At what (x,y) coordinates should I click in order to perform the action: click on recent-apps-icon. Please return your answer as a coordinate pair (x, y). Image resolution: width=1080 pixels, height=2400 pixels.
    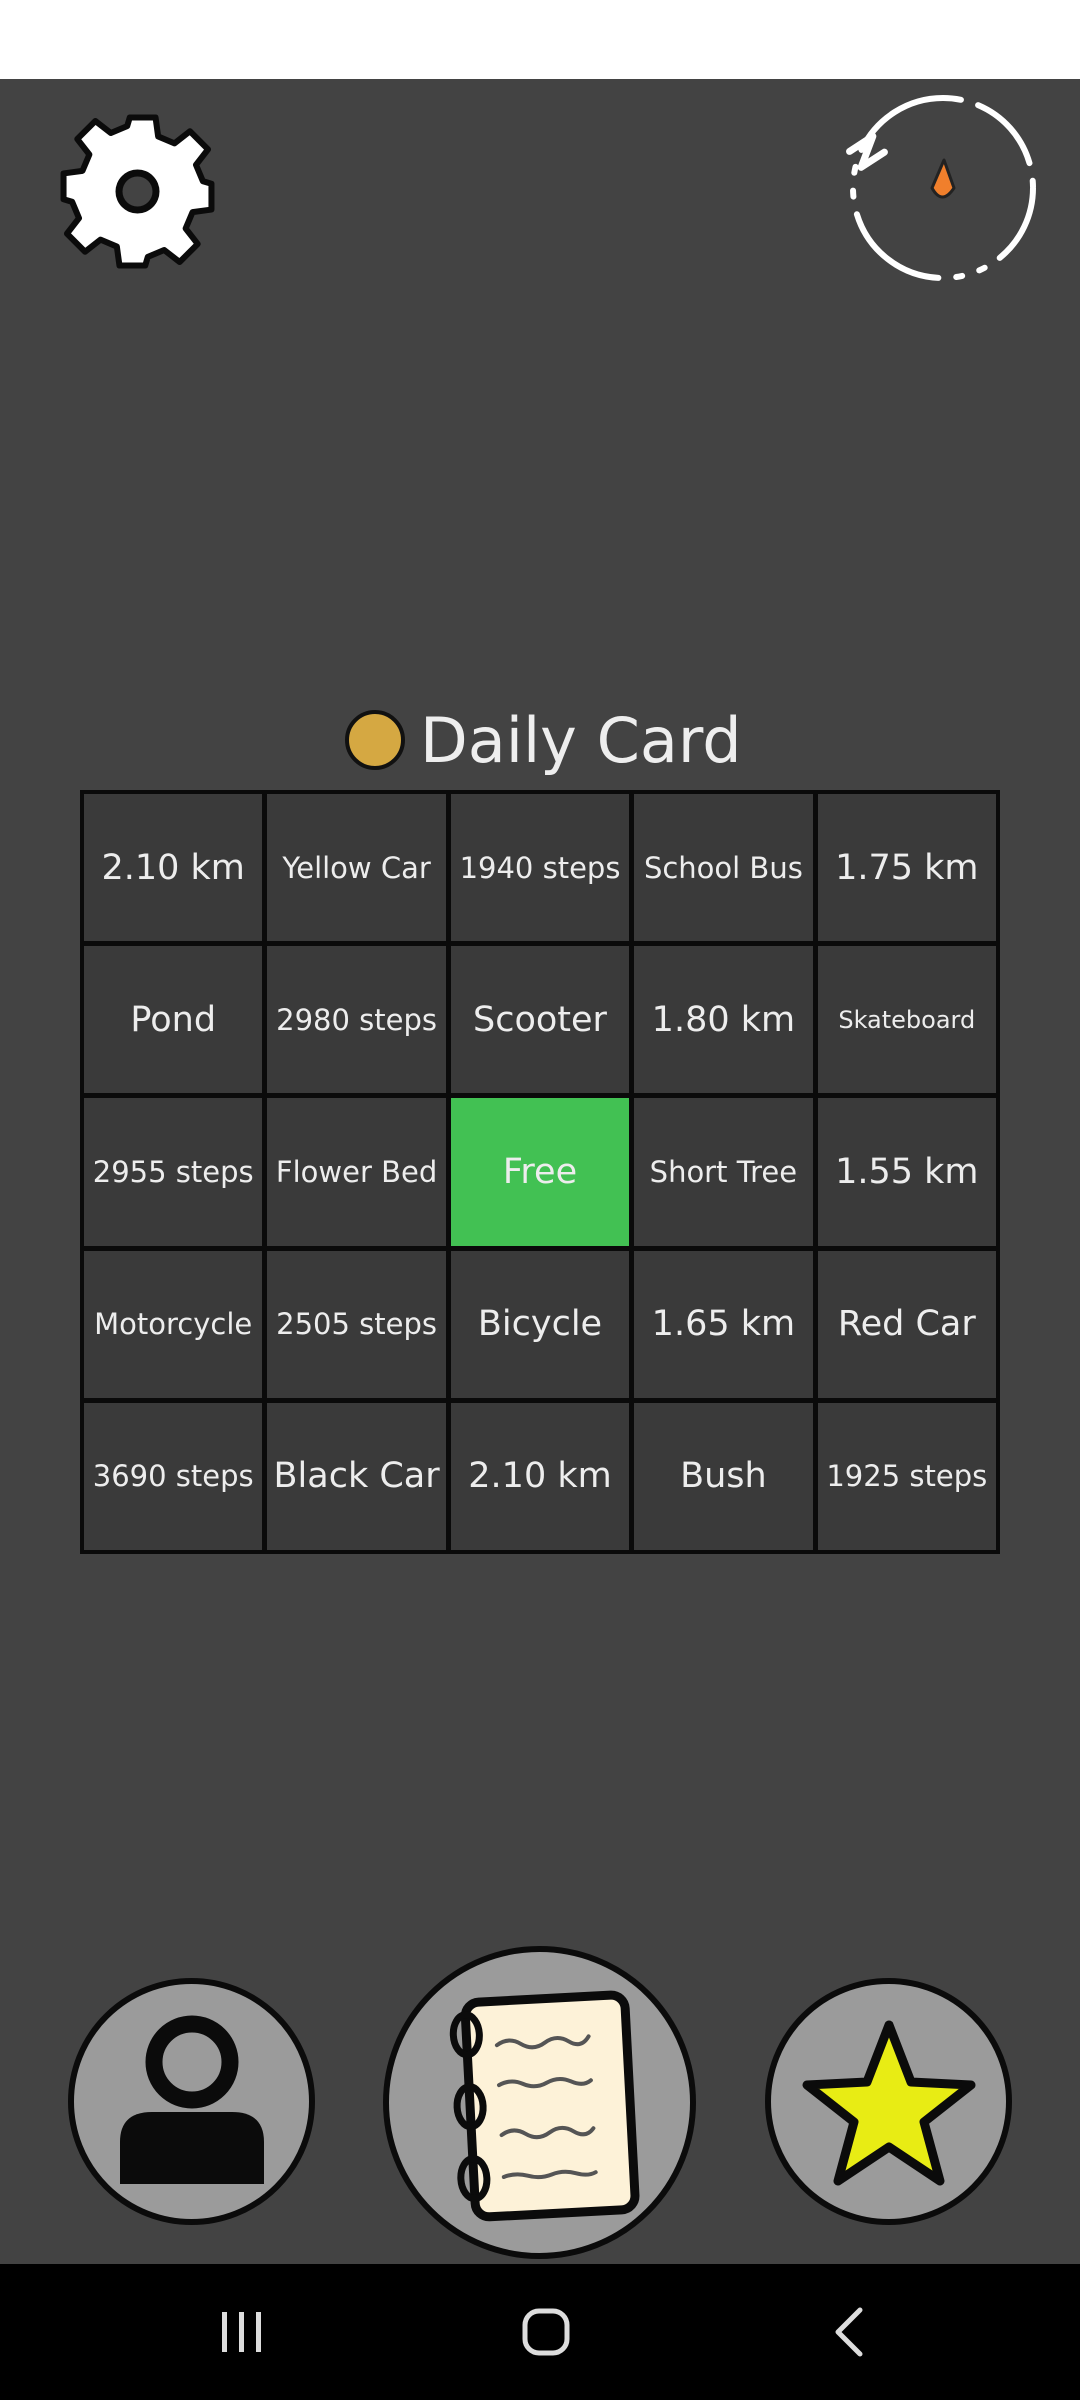
    Looking at the image, I should click on (241, 2332).